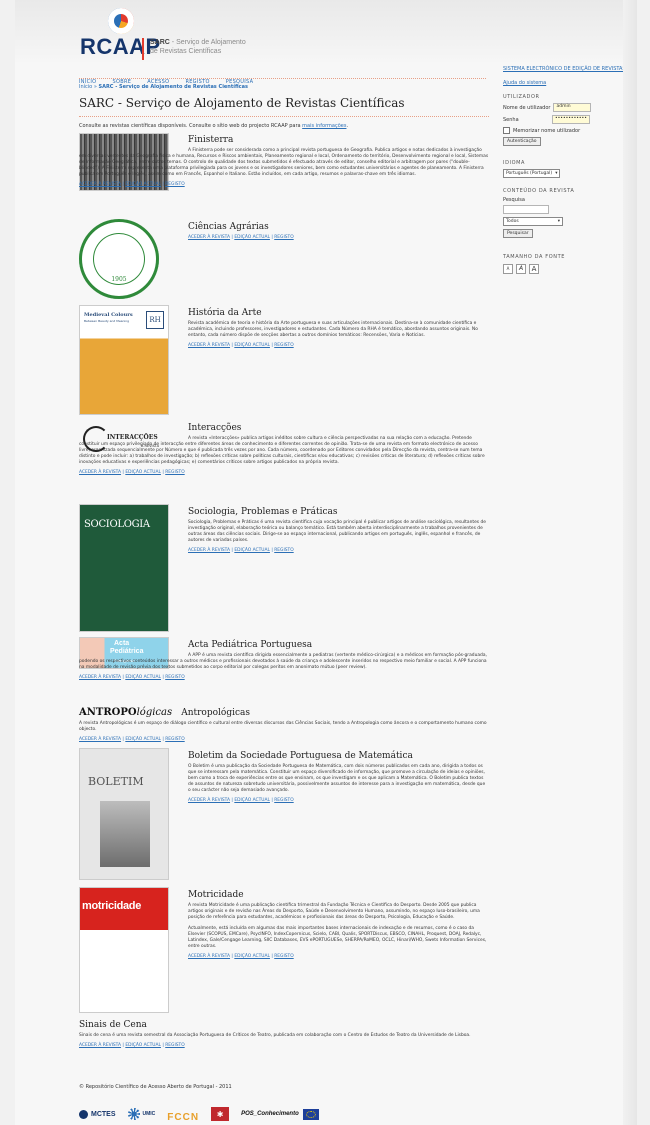 This screenshot has height=1125, width=650. What do you see at coordinates (347, 126) in the screenshot?
I see `intro-end: .` at bounding box center [347, 126].